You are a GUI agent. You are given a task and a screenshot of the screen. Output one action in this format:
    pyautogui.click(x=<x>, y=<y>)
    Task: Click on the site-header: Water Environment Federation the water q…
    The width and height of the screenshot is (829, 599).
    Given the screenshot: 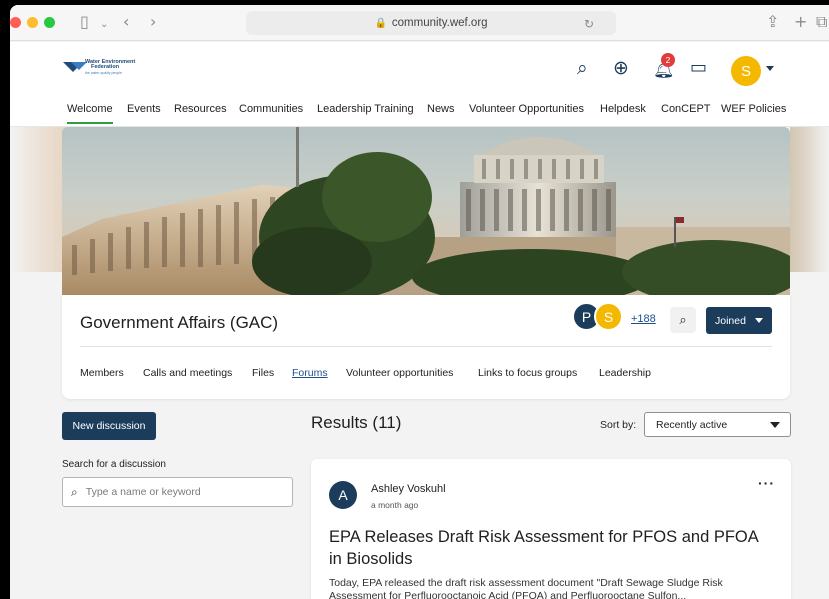 What is the action you would take?
    pyautogui.click(x=419, y=70)
    